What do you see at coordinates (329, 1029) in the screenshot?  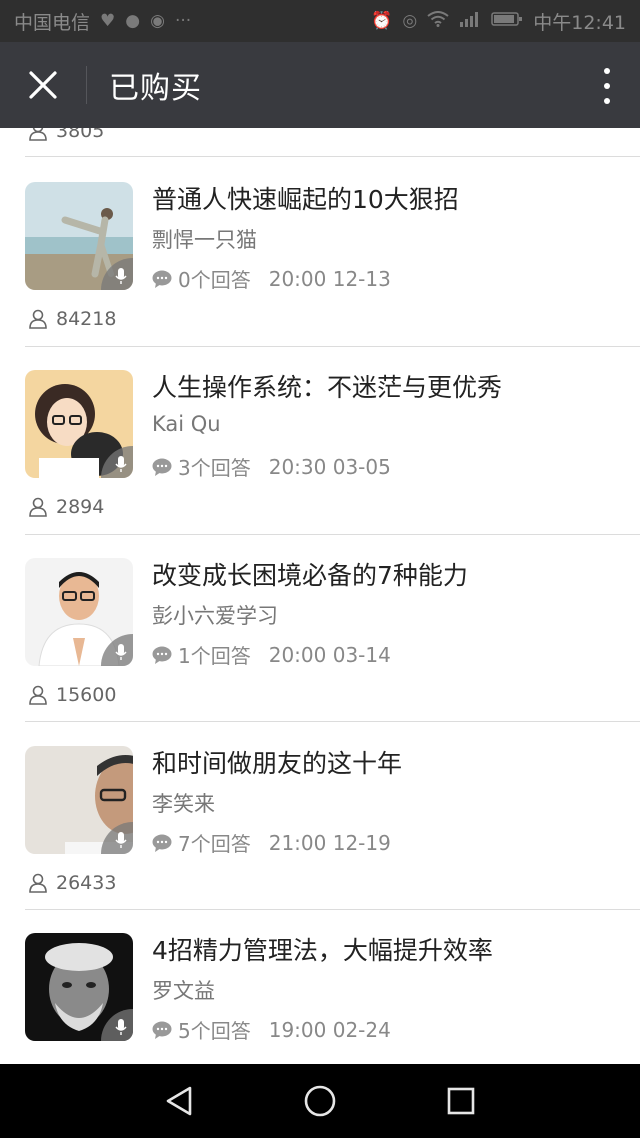 I see `course-time: 19:00 02-24` at bounding box center [329, 1029].